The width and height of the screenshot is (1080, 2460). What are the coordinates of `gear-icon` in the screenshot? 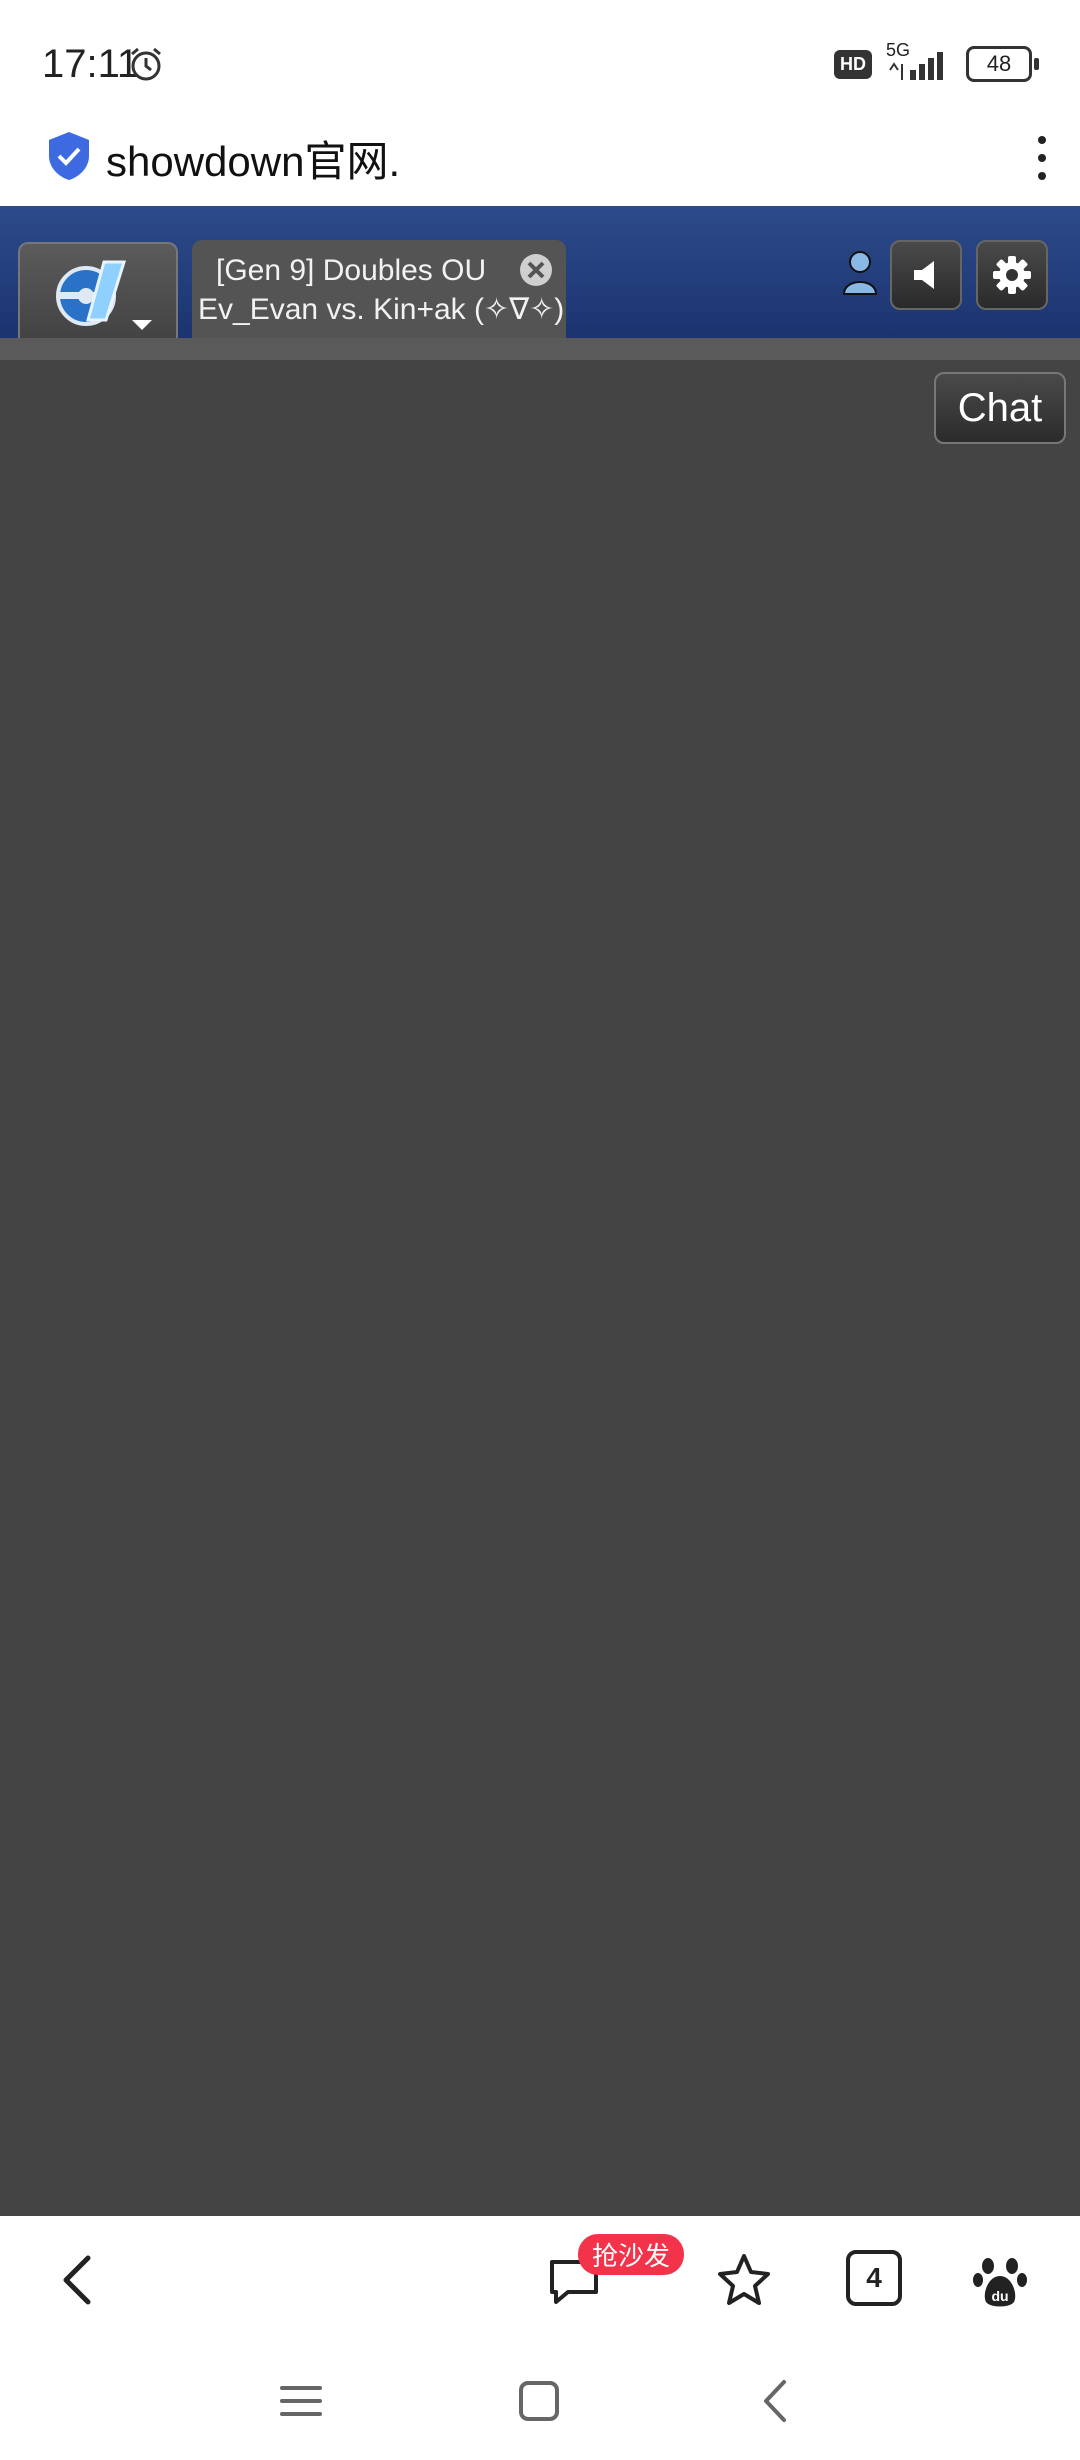 It's located at (1012, 275).